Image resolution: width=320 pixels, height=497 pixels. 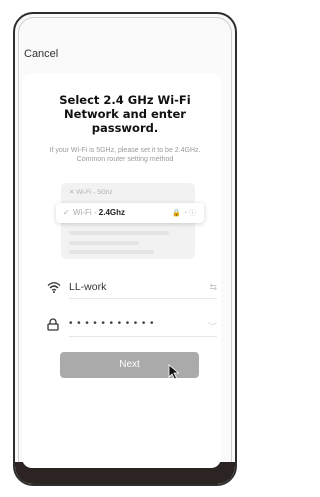 What do you see at coordinates (66, 212) in the screenshot?
I see `check-icon: ✓` at bounding box center [66, 212].